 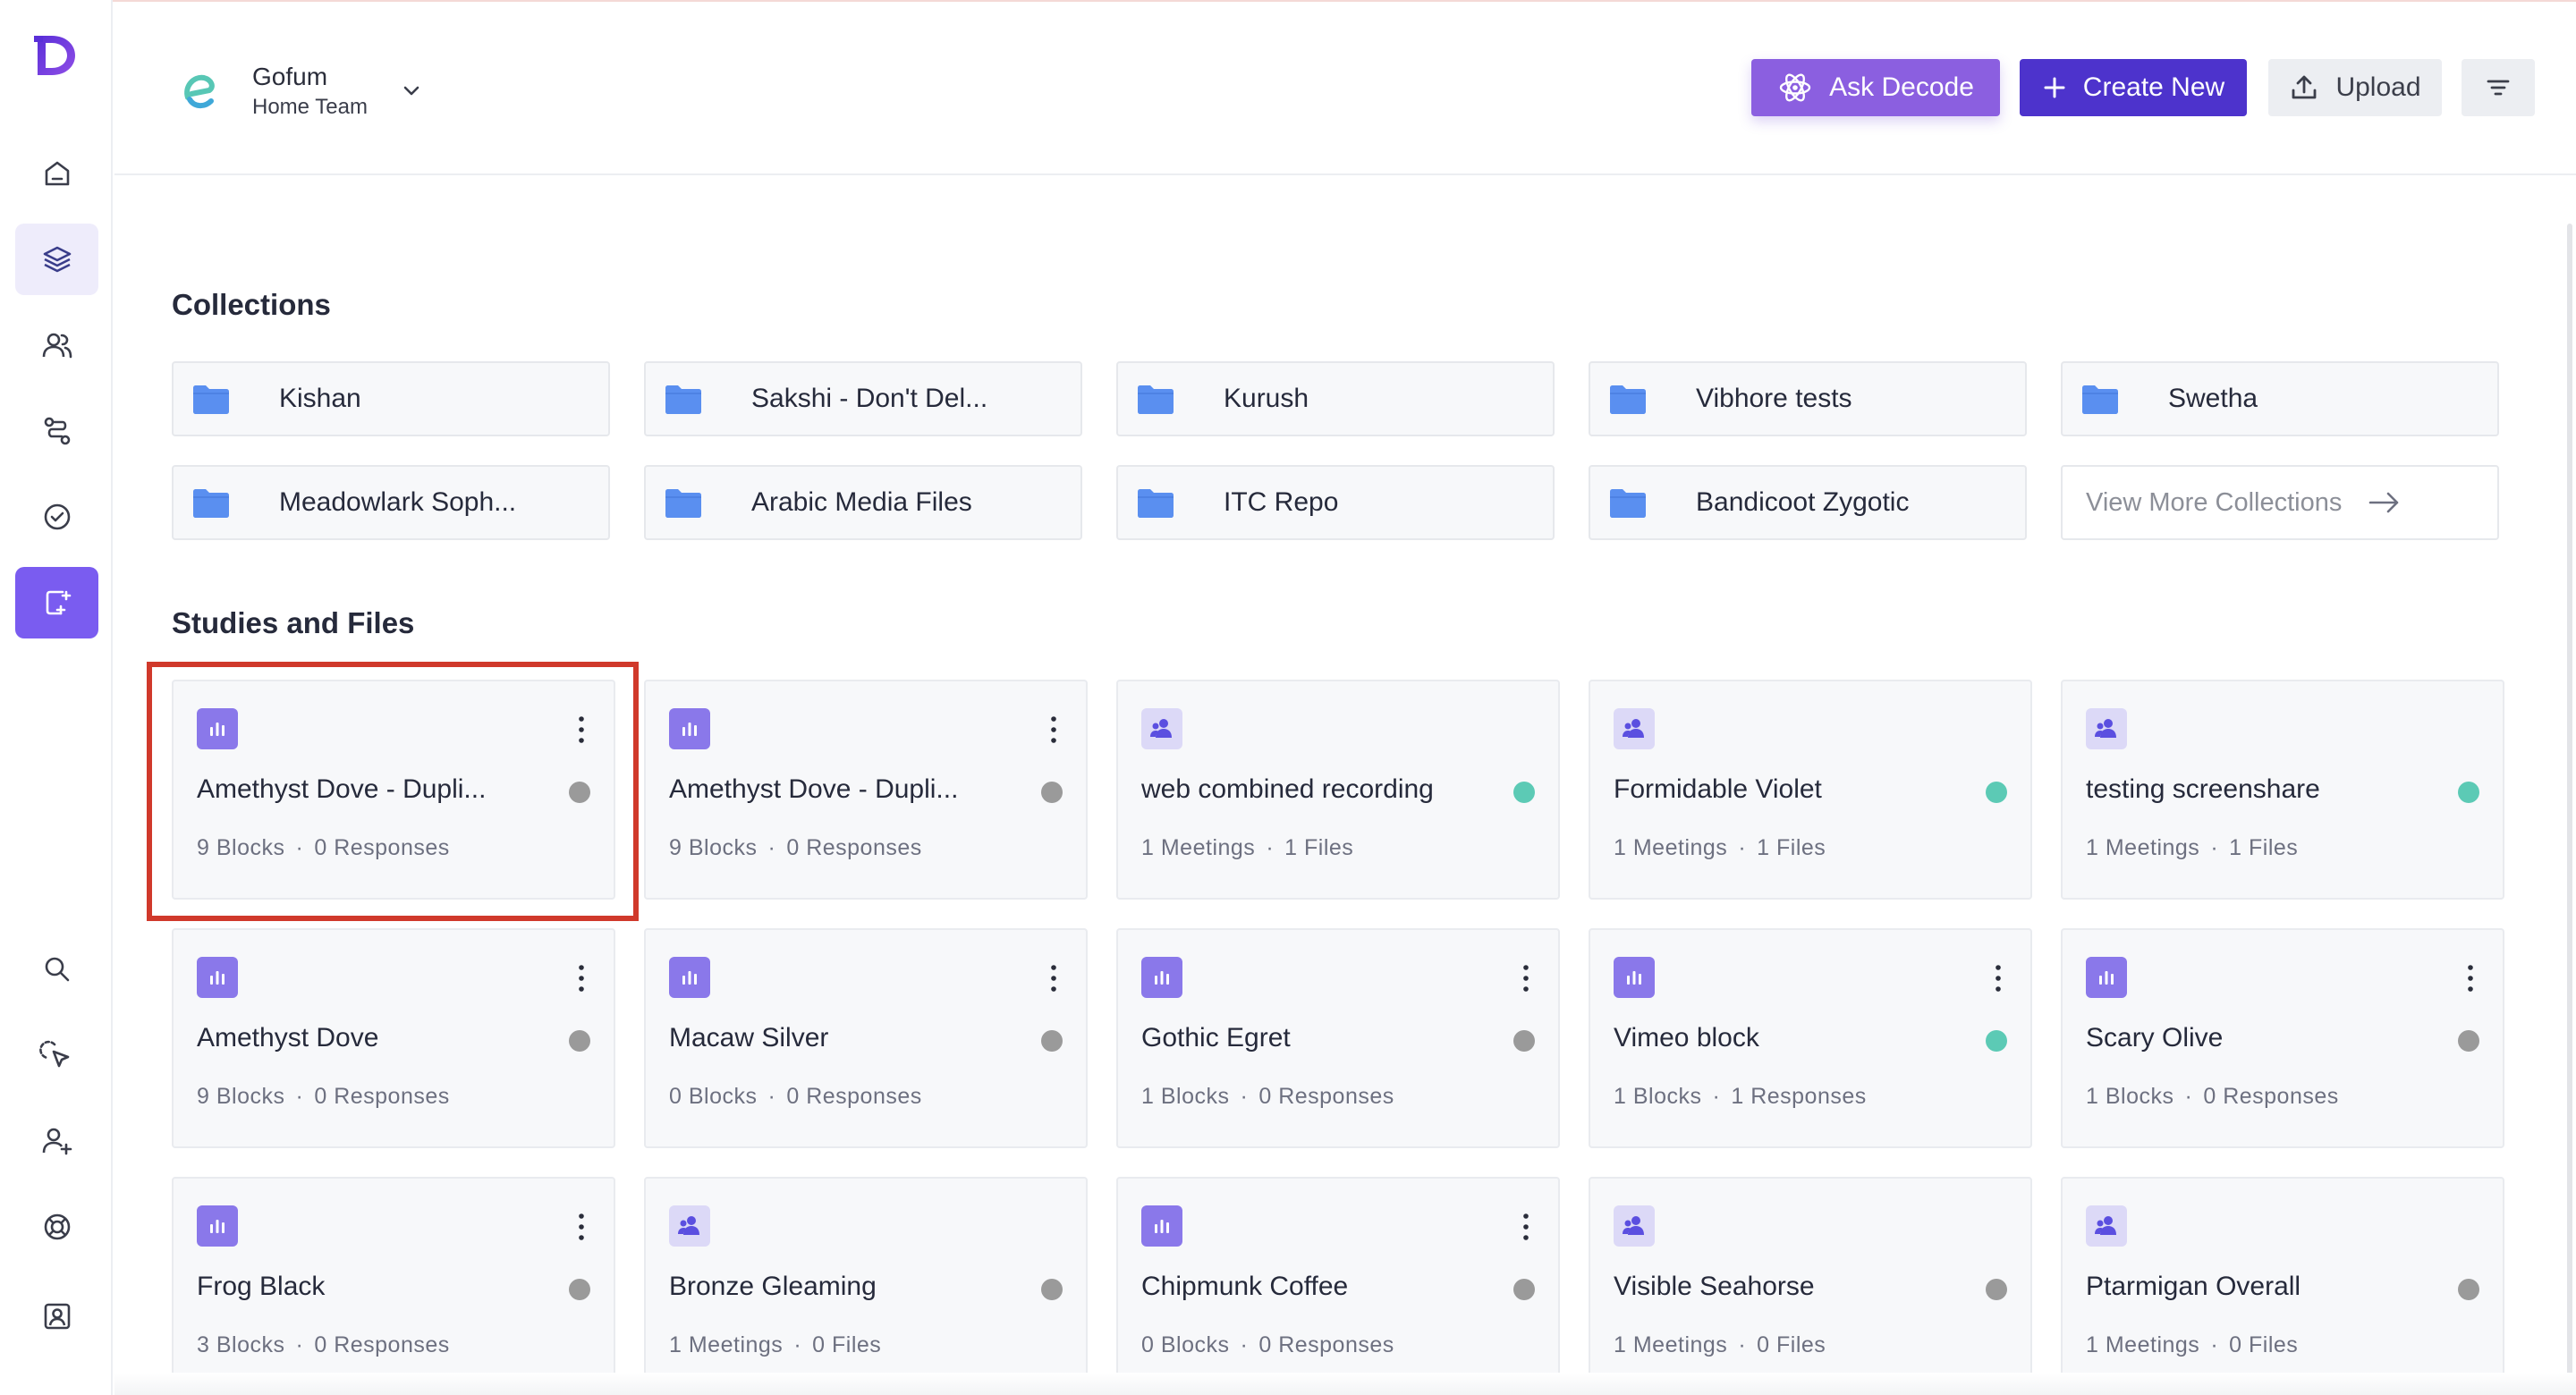 What do you see at coordinates (2282, 790) in the screenshot?
I see `study-card: testing screenshare 1 Meetings · 1 Files` at bounding box center [2282, 790].